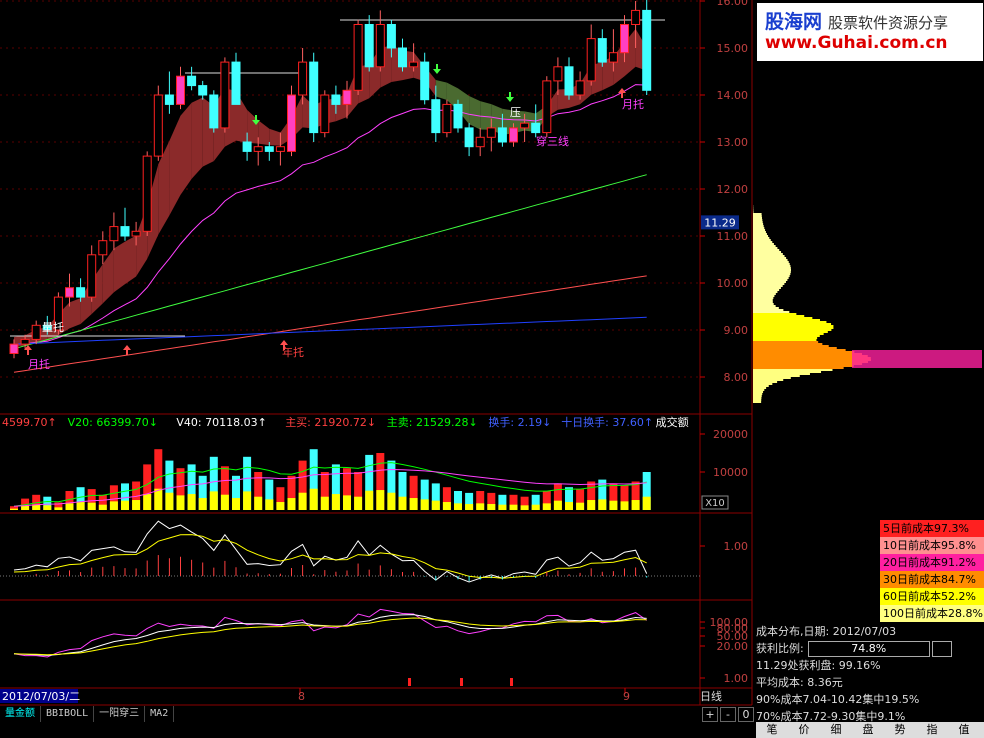  Describe the element at coordinates (804, 730) in the screenshot. I see `menu-item: 价` at that location.